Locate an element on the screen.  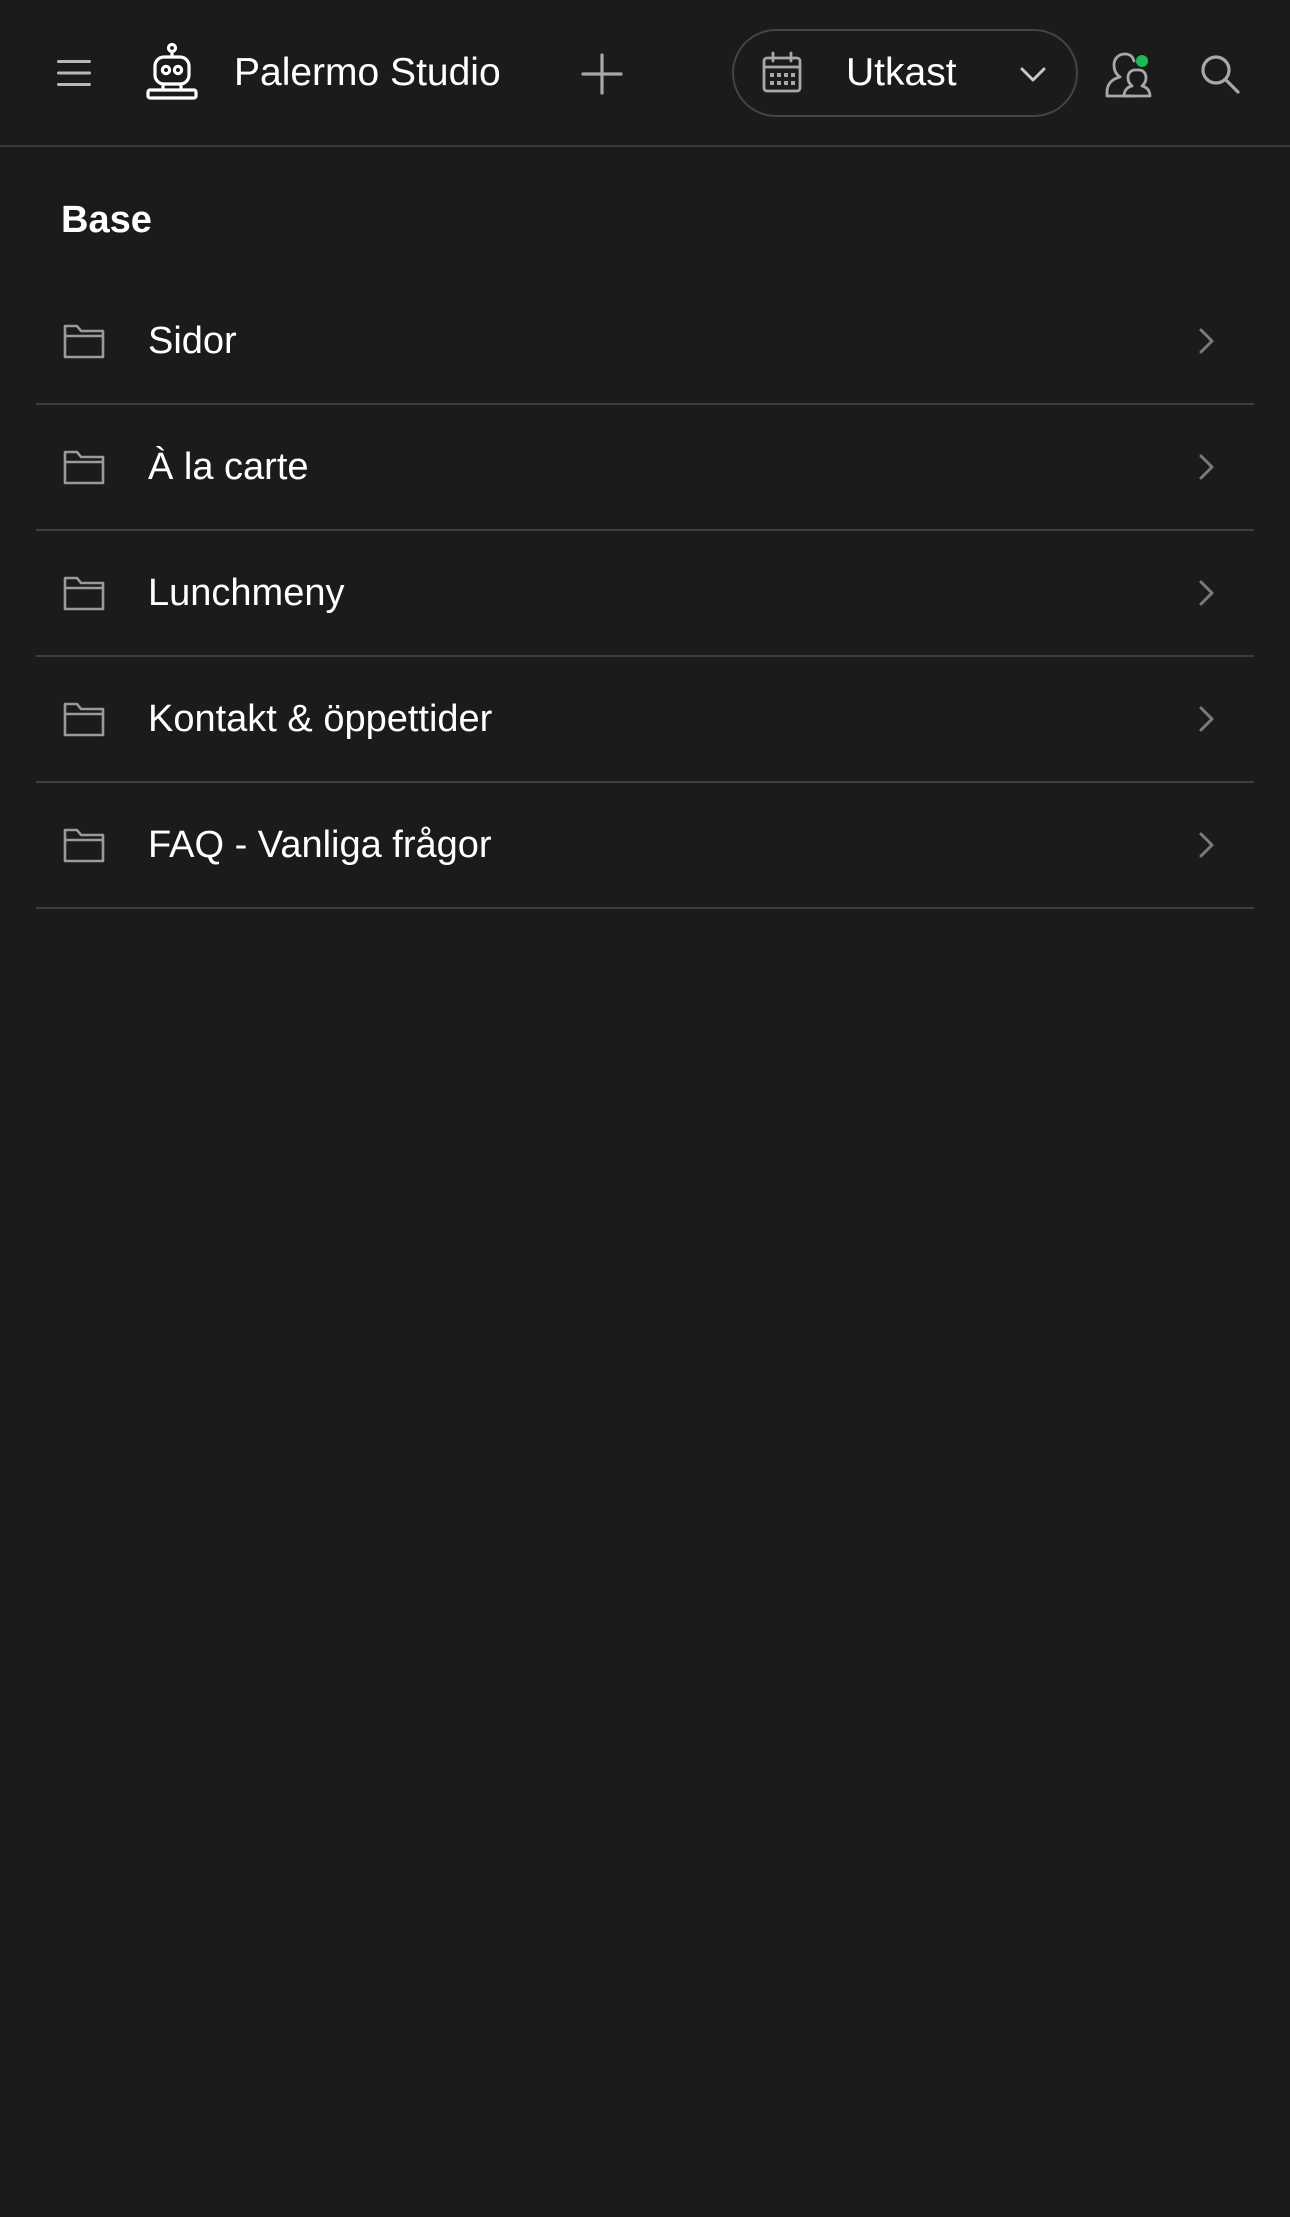
status-label: Utkast is located at coordinates (901, 72).